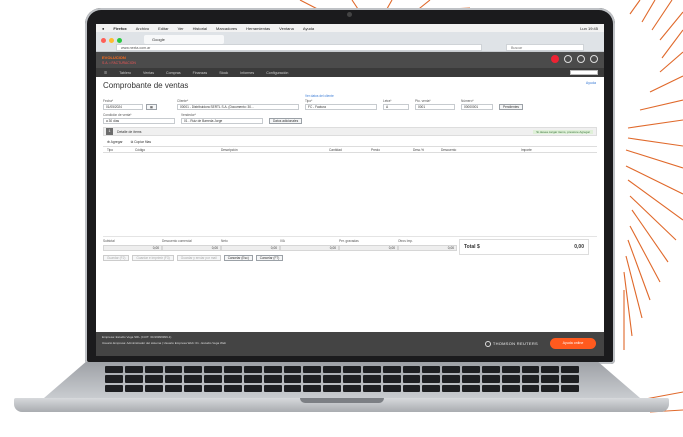  Describe the element at coordinates (511, 107) in the screenshot. I see `pendientes-button: Pendientes` at that location.